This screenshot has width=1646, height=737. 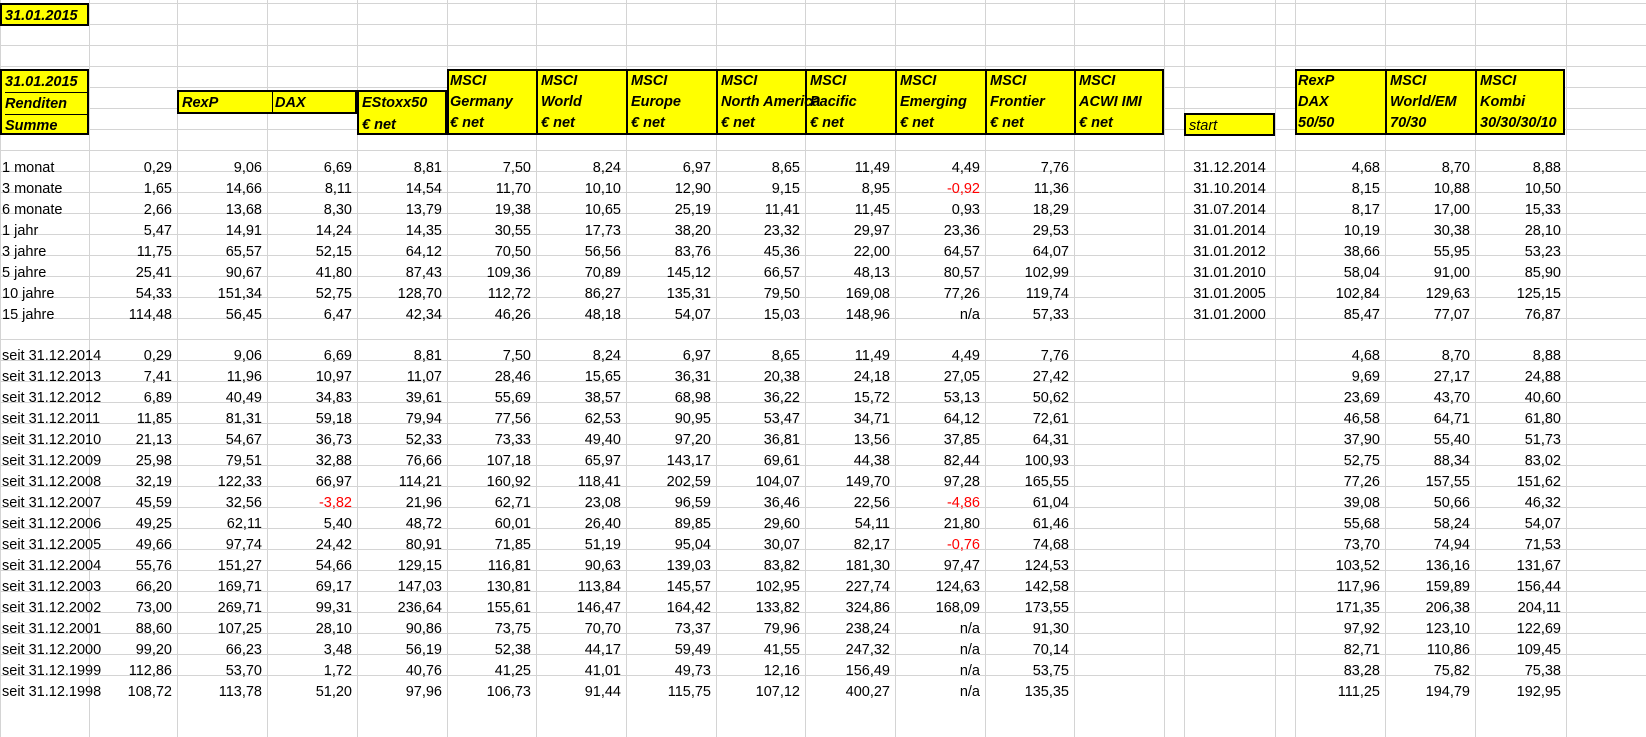 I want to click on value-cell: 44,38, so click(x=850, y=461).